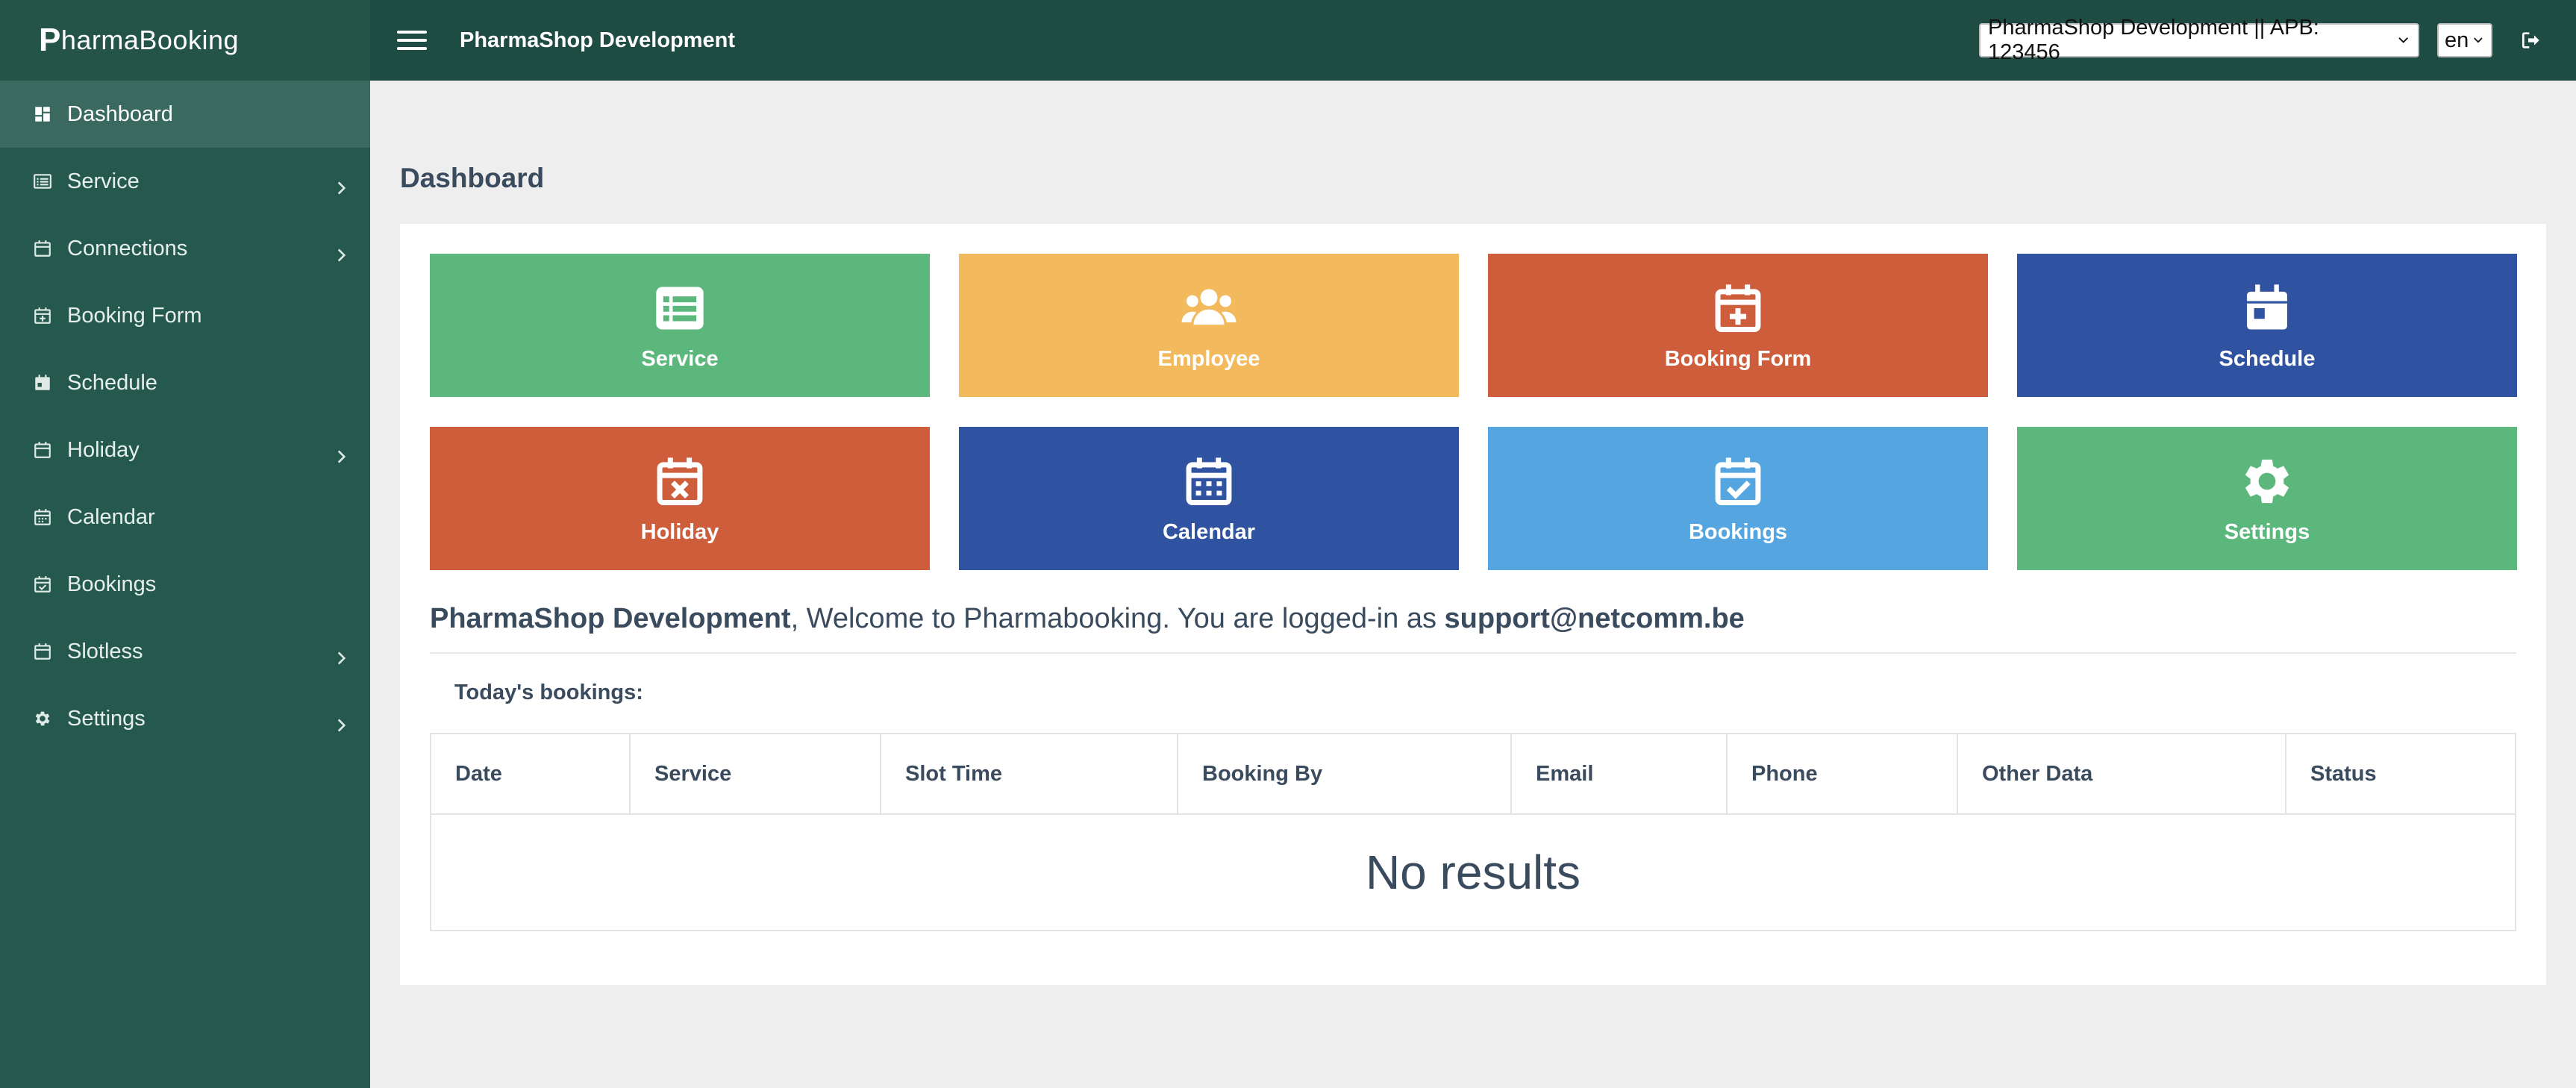  Describe the element at coordinates (112, 382) in the screenshot. I see `sidebar-item-label: Schedule` at that location.